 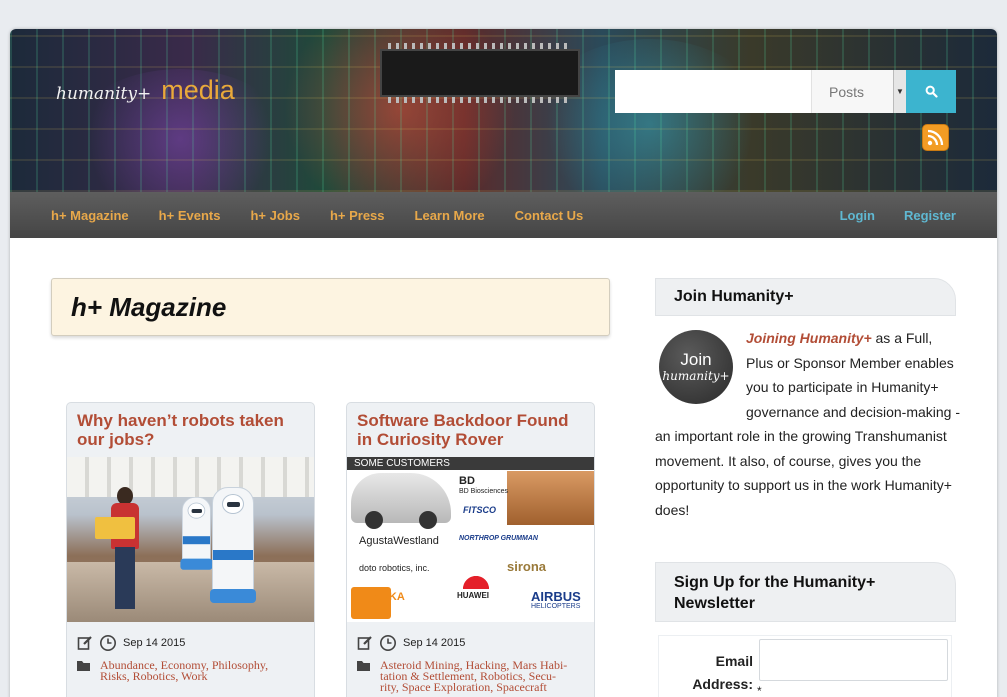 I want to click on logo-airbus: AIRBUS, so click(x=556, y=596).